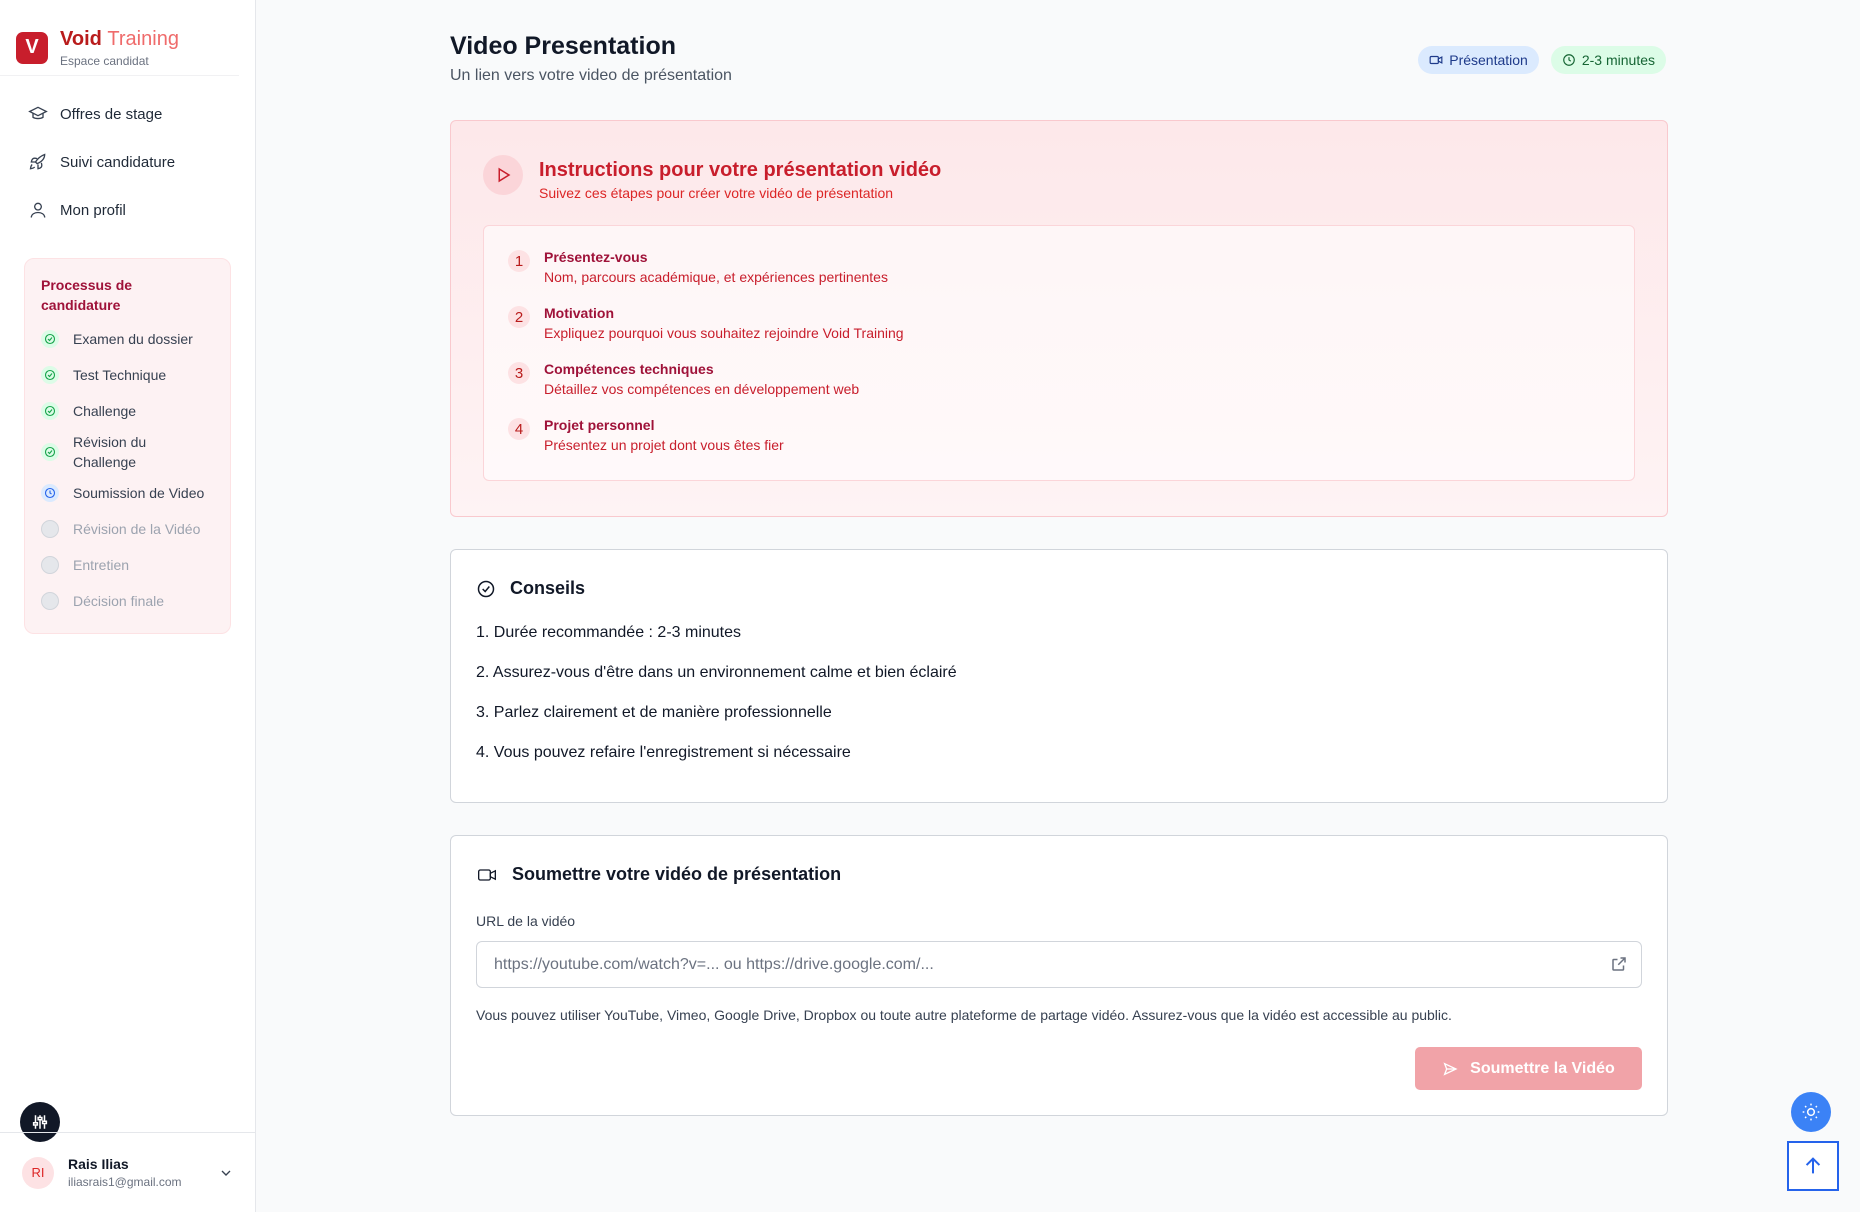  What do you see at coordinates (111, 114) in the screenshot?
I see `nav-label: Offres de stage` at bounding box center [111, 114].